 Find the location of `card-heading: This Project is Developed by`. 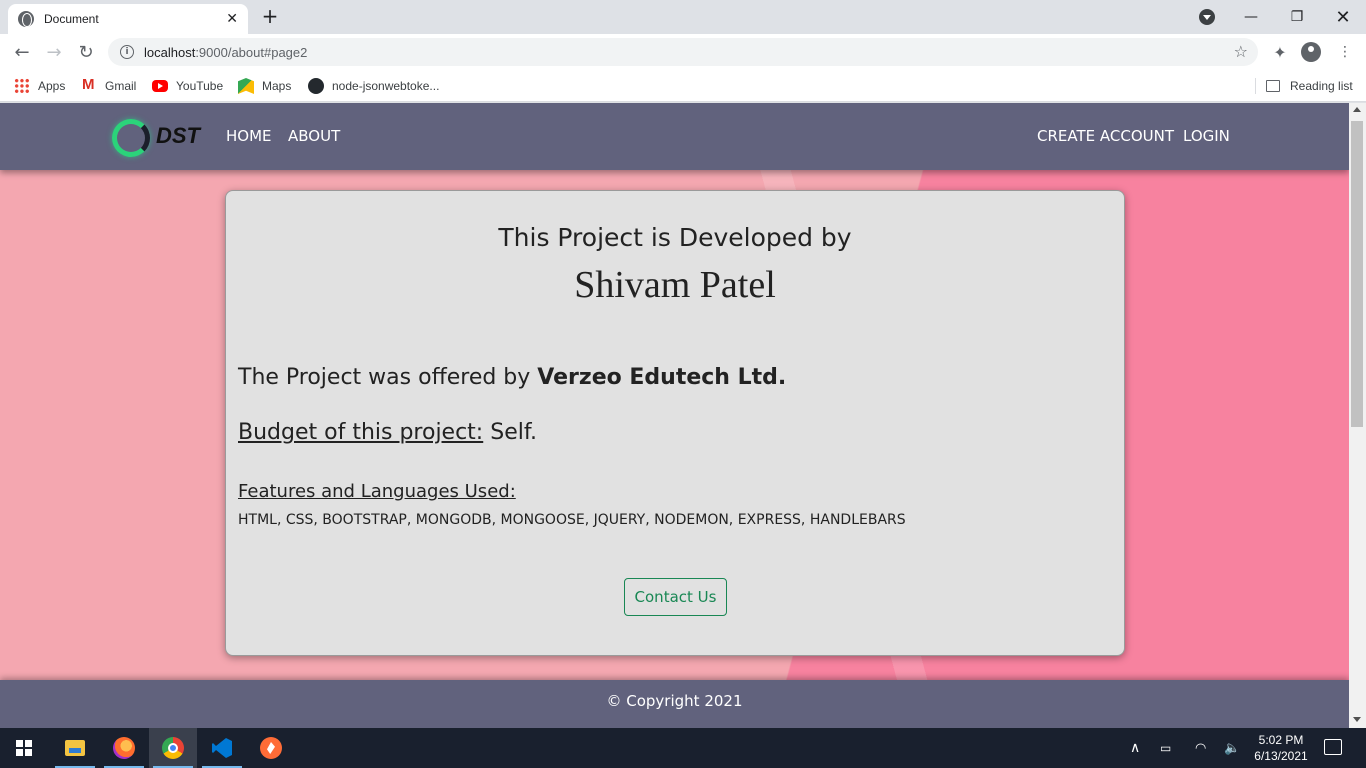

card-heading: This Project is Developed by is located at coordinates (675, 237).